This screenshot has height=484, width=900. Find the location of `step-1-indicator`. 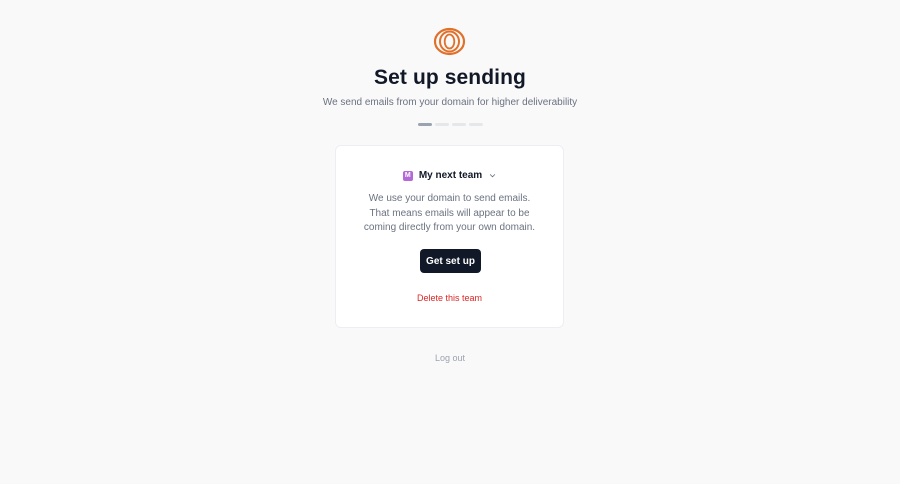

step-1-indicator is located at coordinates (425, 124).